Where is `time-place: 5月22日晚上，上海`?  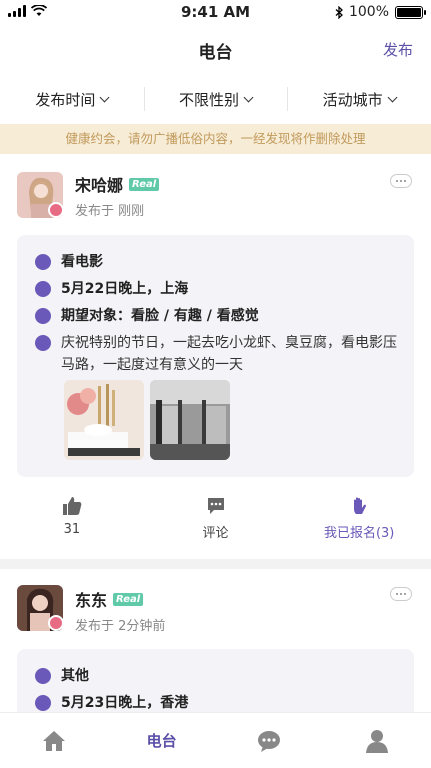
time-place: 5月22日晚上，上海 is located at coordinates (125, 289).